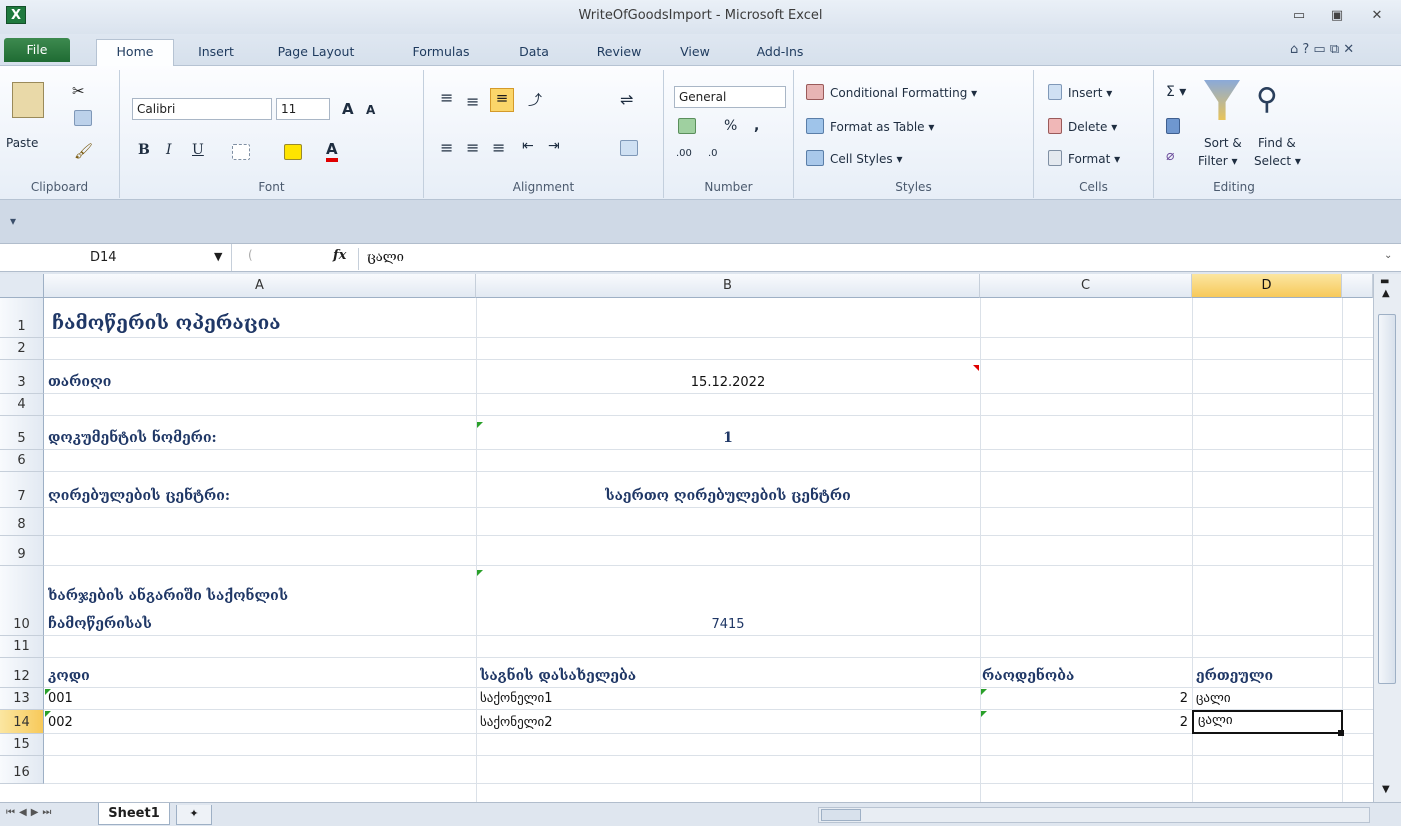  I want to click on cell-d14-selected: ცალი, so click(1267, 722).